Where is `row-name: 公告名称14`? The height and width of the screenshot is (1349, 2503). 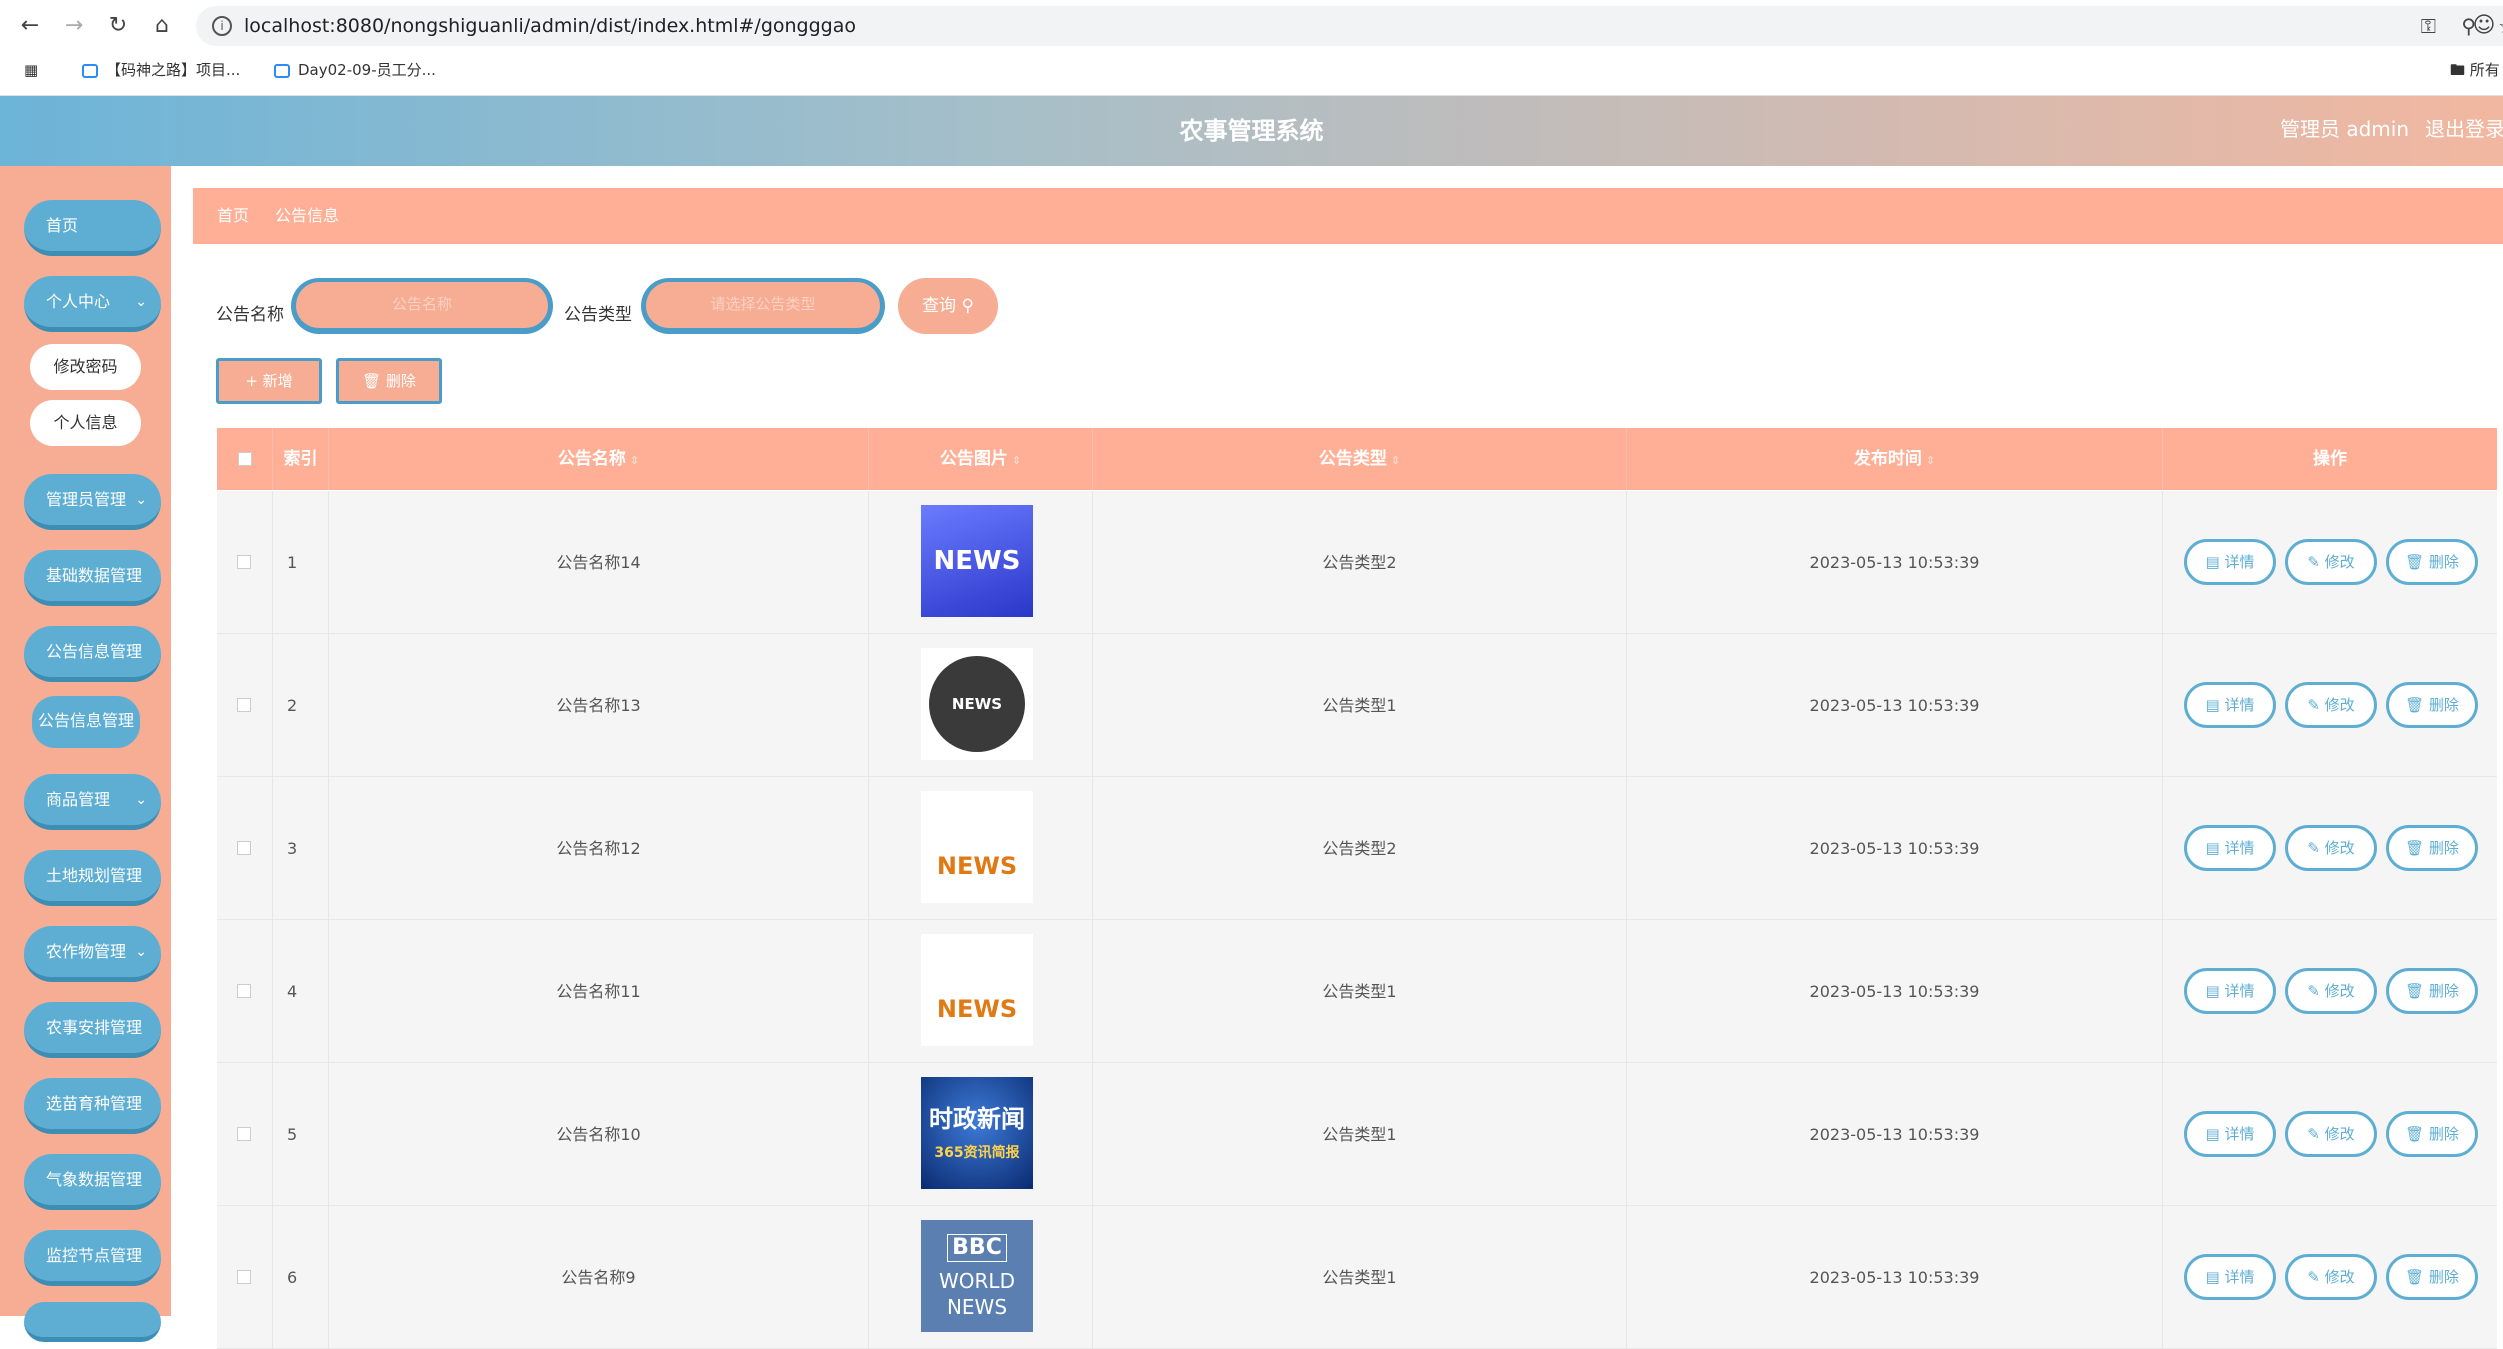
row-name: 公告名称14 is located at coordinates (599, 562).